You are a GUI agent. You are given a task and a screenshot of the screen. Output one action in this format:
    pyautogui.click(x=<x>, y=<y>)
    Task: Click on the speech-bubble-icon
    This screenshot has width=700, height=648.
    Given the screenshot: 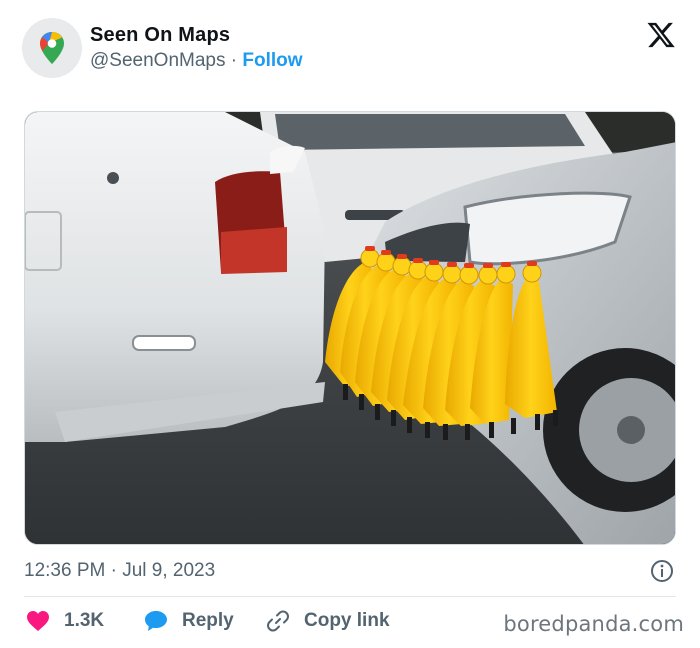 What is the action you would take?
    pyautogui.click(x=156, y=621)
    